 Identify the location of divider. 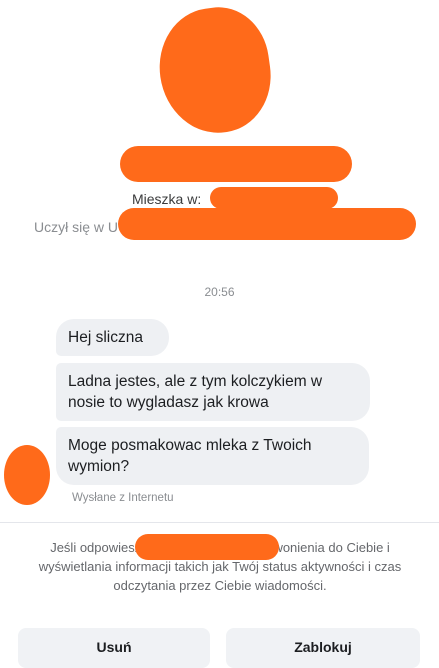
(219, 522).